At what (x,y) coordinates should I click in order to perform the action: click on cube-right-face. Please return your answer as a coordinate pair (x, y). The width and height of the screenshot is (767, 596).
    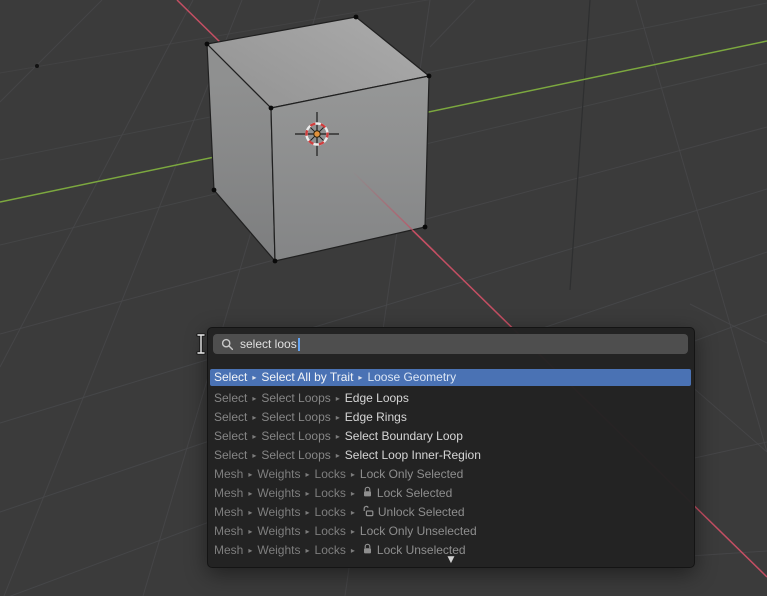
    Looking at the image, I should click on (350, 168).